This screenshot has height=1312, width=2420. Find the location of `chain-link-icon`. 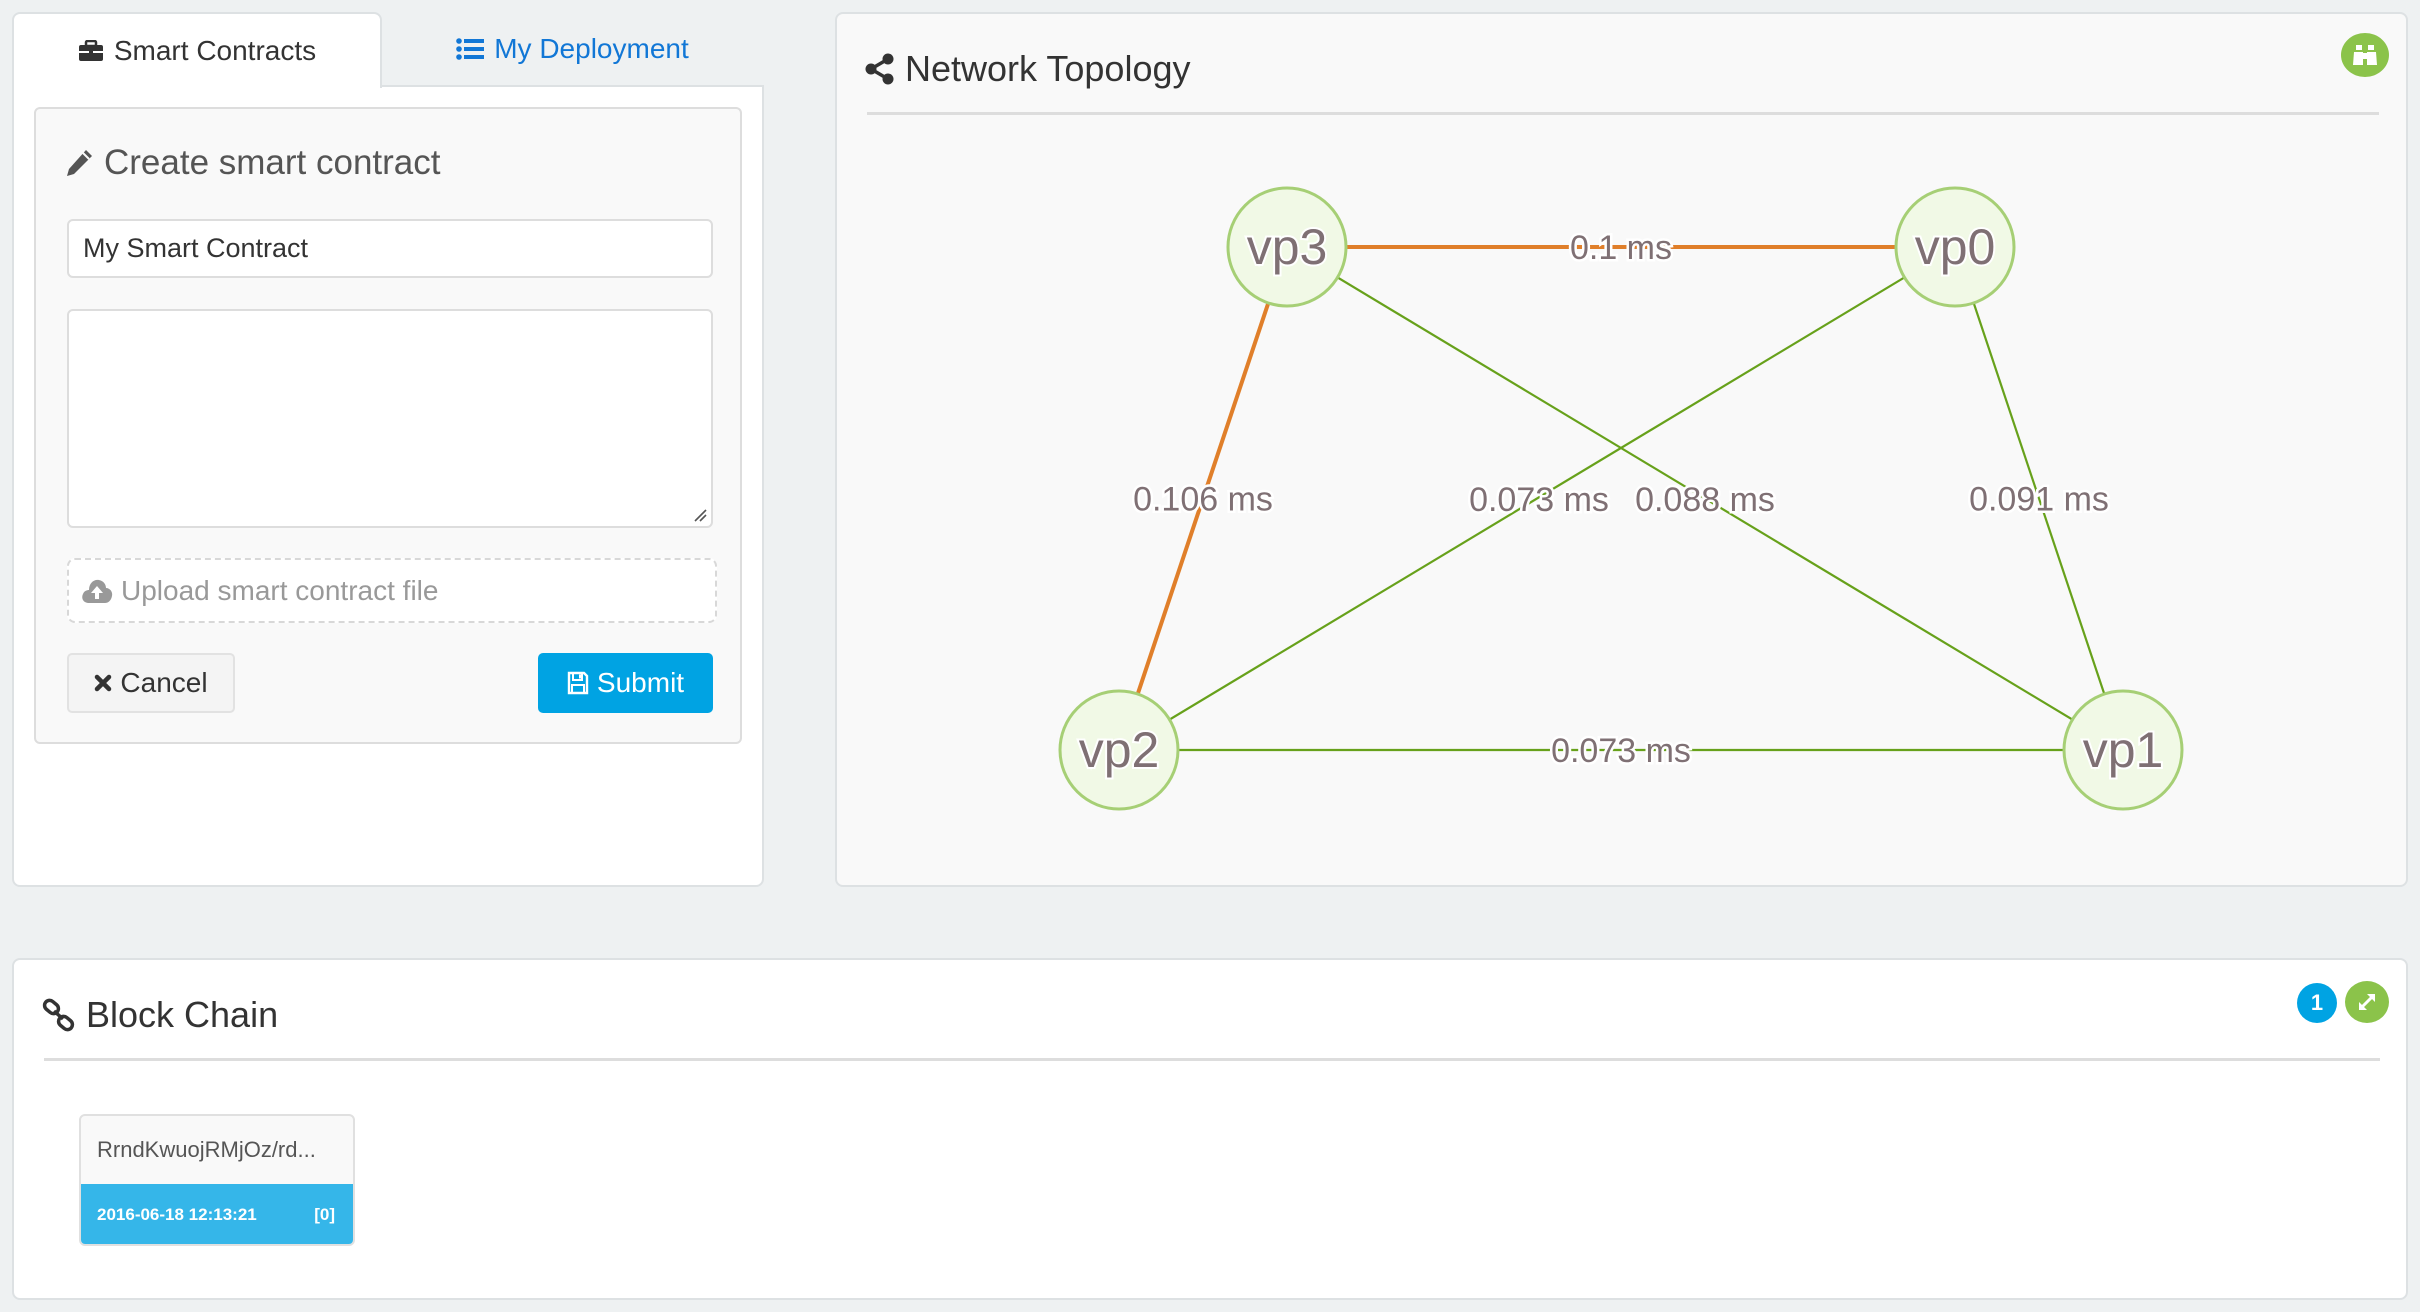

chain-link-icon is located at coordinates (59, 1015).